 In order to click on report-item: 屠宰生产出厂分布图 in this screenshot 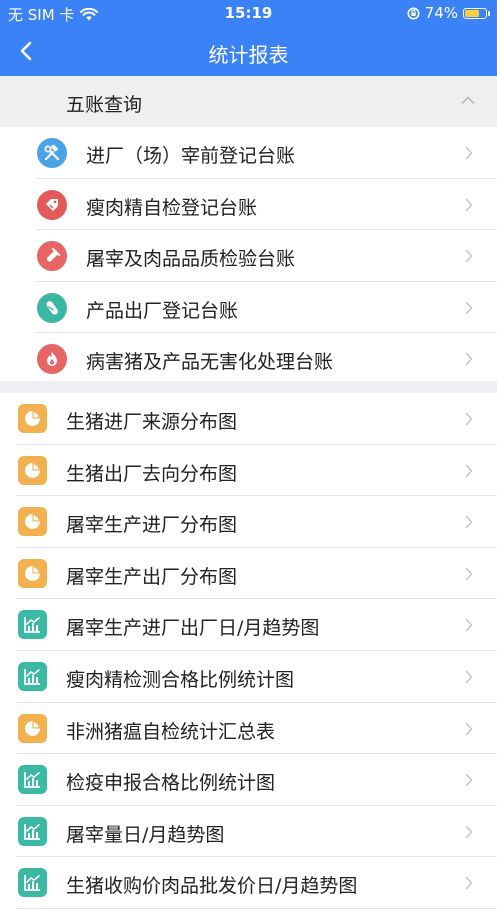, I will do `click(248, 573)`.